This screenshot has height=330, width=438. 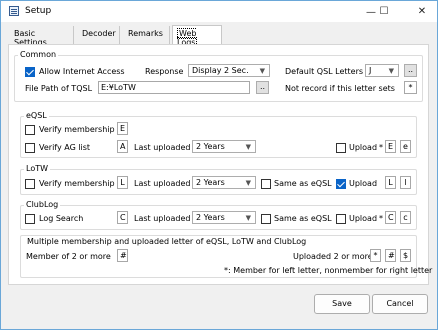 I want to click on eqsl-membership-letter: E, so click(x=122, y=128).